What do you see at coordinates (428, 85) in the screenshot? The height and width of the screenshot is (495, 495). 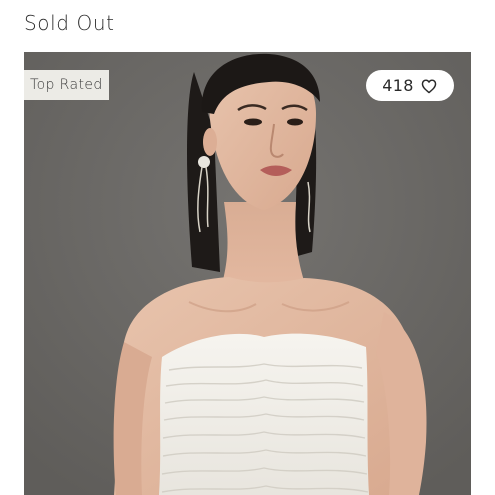 I see `heart-outline-icon` at bounding box center [428, 85].